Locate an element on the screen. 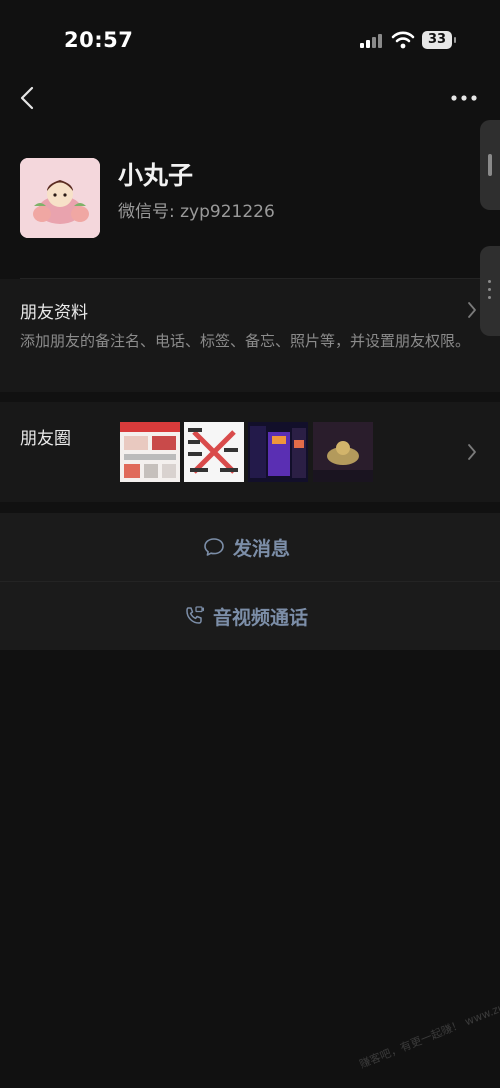  video-call-button: 音视频通话 is located at coordinates (250, 616).